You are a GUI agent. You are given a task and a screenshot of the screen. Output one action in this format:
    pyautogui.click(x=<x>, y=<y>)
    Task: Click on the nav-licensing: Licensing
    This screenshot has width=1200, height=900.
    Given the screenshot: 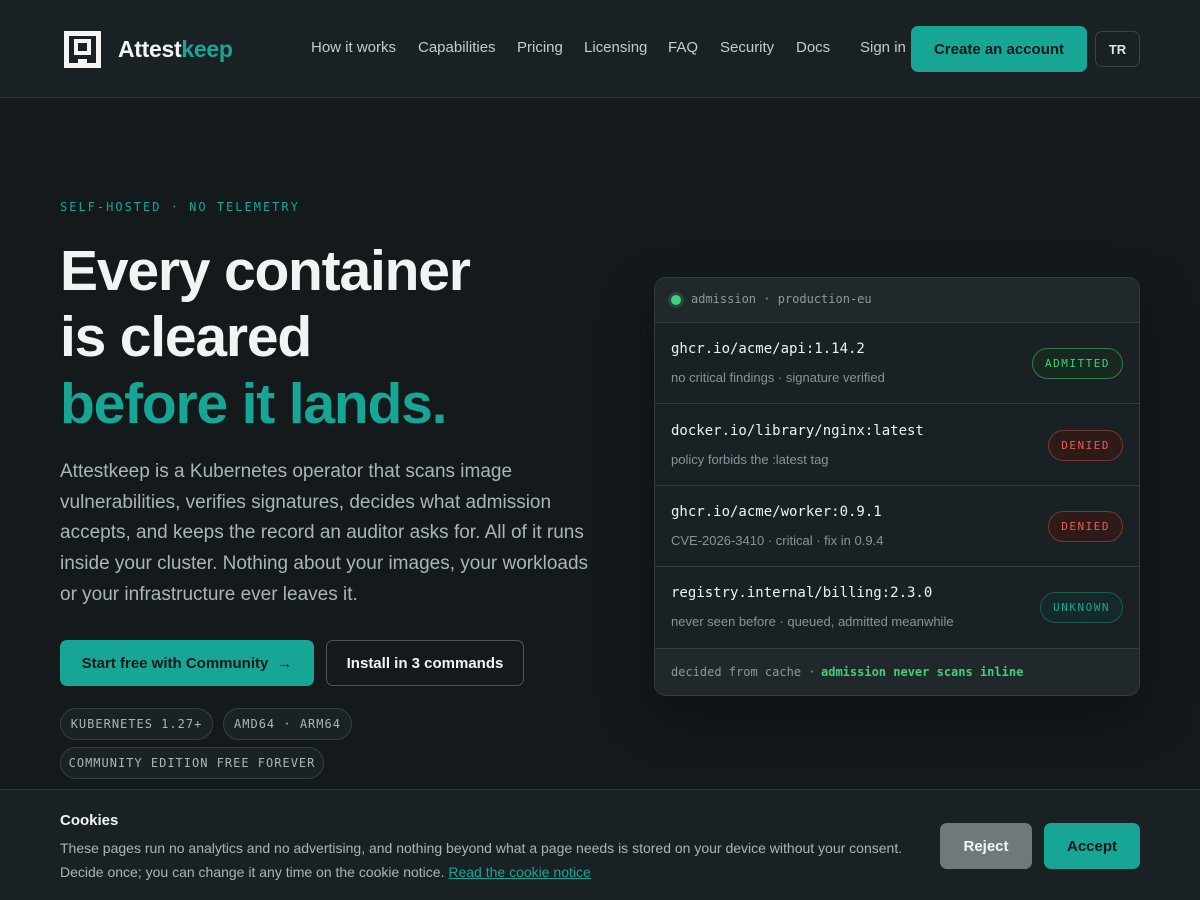 What is the action you would take?
    pyautogui.click(x=615, y=47)
    